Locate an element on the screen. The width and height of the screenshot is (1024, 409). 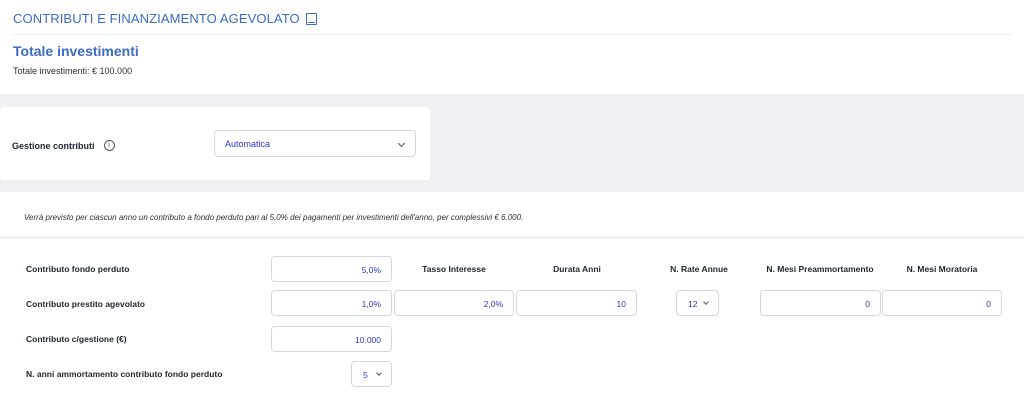
mesi-preammortamento-input: 0 is located at coordinates (820, 303).